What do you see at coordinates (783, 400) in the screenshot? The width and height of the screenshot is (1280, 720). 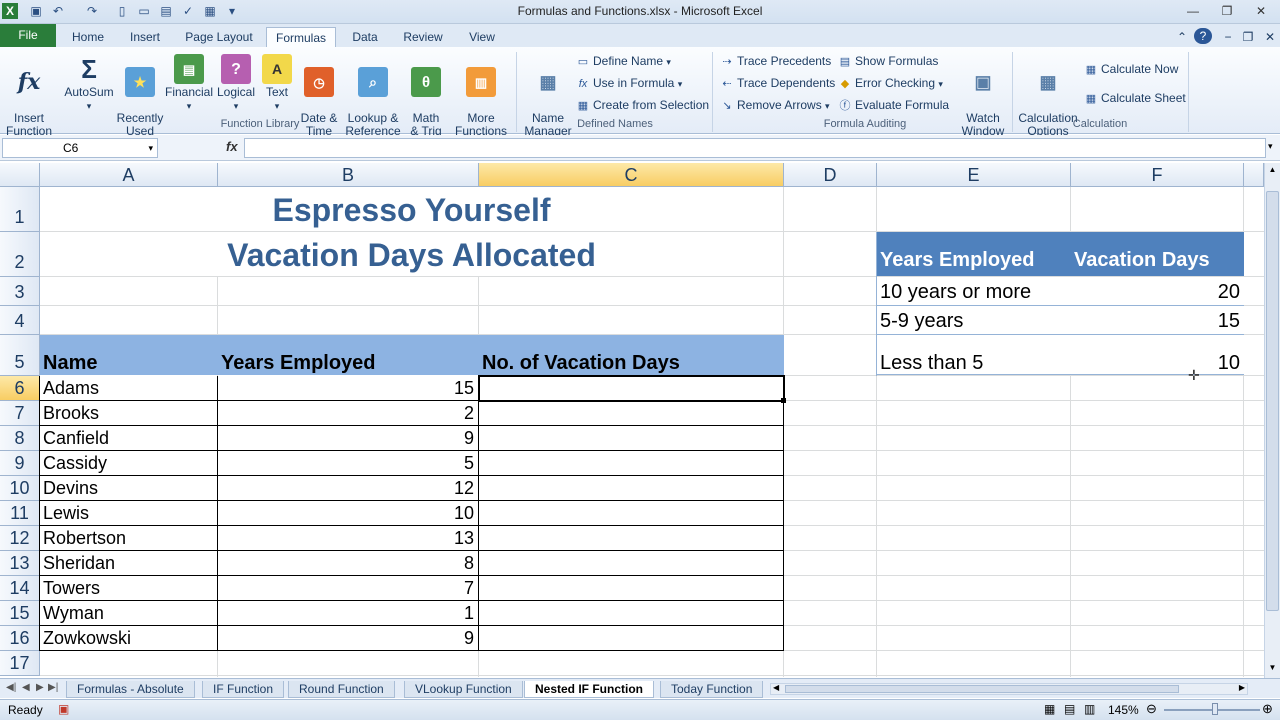 I see `fill-handle` at bounding box center [783, 400].